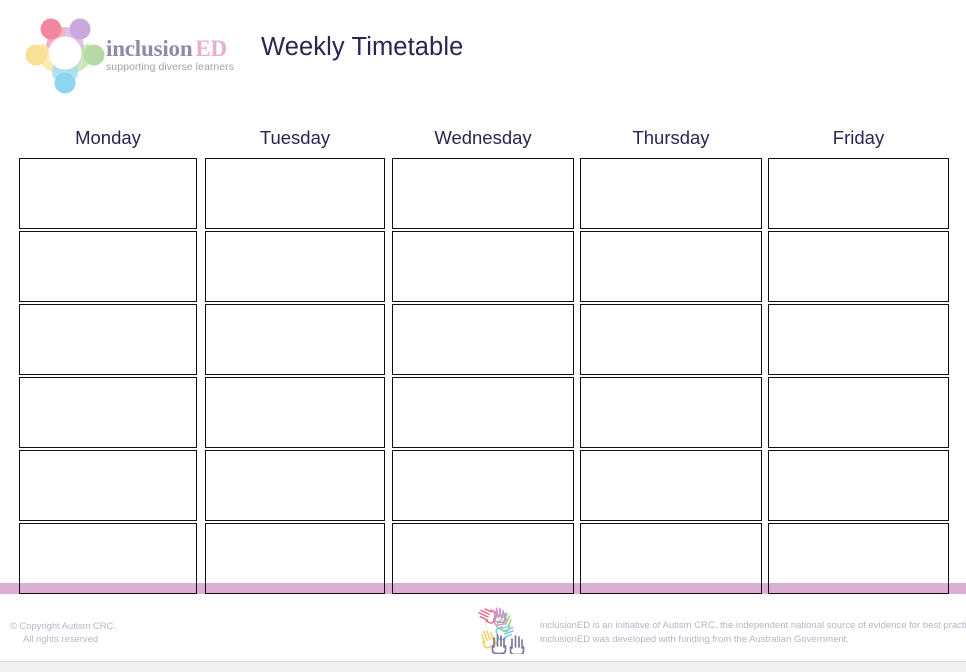 This screenshot has height=672, width=966. Describe the element at coordinates (61, 638) in the screenshot. I see `copyright-line-2: All rights reserved` at that location.